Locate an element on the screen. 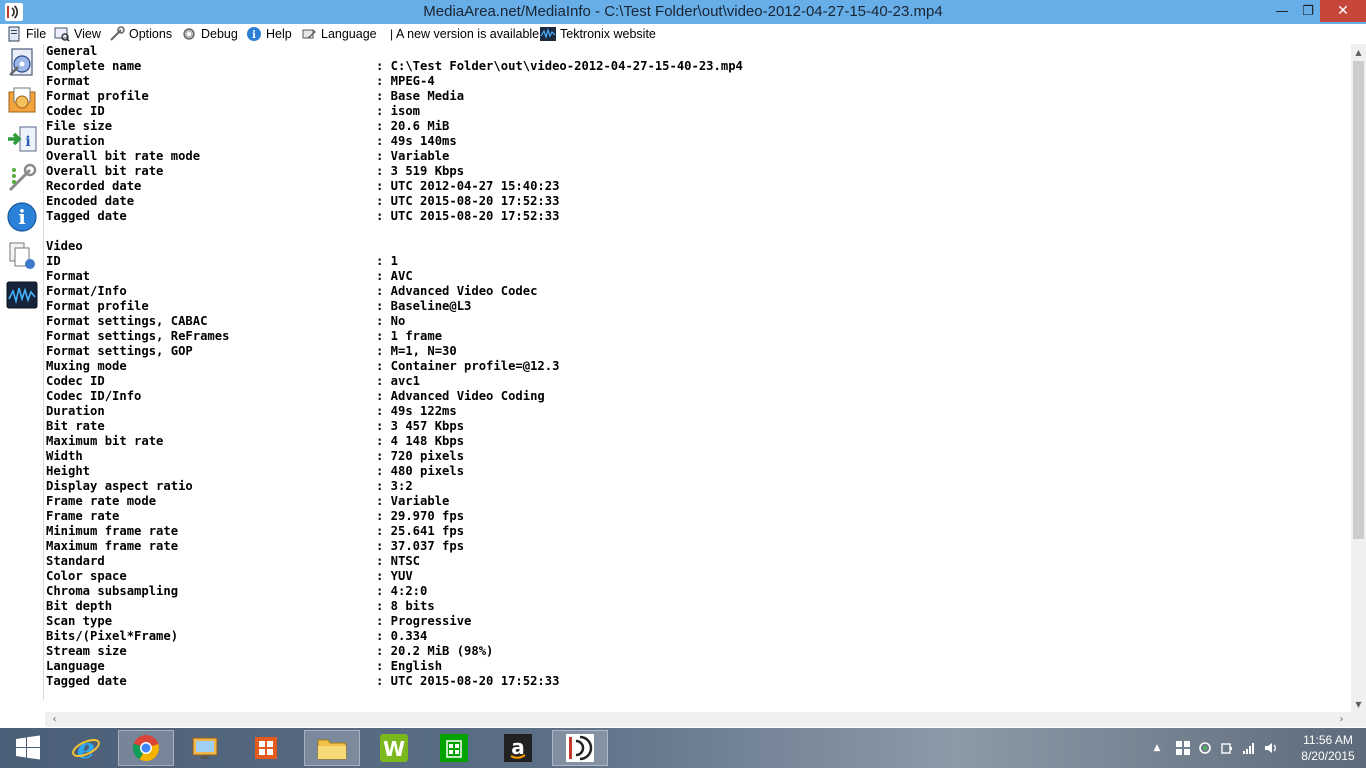  taskbar-word-perfect: W is located at coordinates (394, 748).